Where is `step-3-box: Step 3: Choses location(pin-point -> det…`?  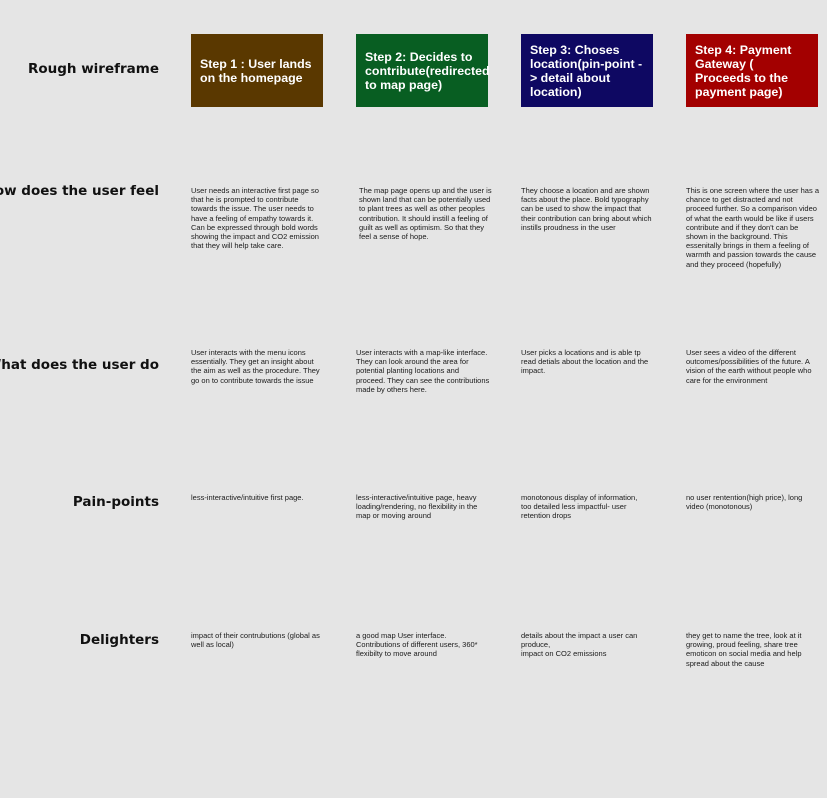
step-3-box: Step 3: Choses location(pin-point -> det… is located at coordinates (587, 70).